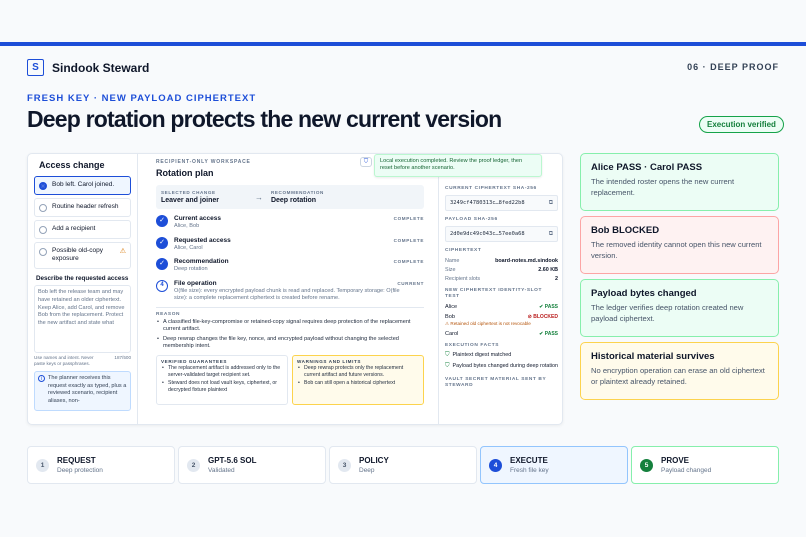 Image resolution: width=806 pixels, height=537 pixels. What do you see at coordinates (76, 460) in the screenshot?
I see `pipeline-title: REQUEST` at bounding box center [76, 460].